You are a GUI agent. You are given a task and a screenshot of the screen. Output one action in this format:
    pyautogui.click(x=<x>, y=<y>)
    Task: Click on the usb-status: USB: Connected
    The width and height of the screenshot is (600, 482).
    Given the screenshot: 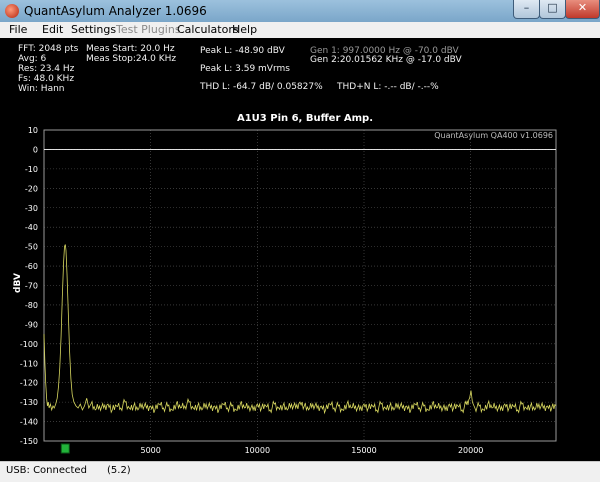 What is the action you would take?
    pyautogui.click(x=46, y=470)
    